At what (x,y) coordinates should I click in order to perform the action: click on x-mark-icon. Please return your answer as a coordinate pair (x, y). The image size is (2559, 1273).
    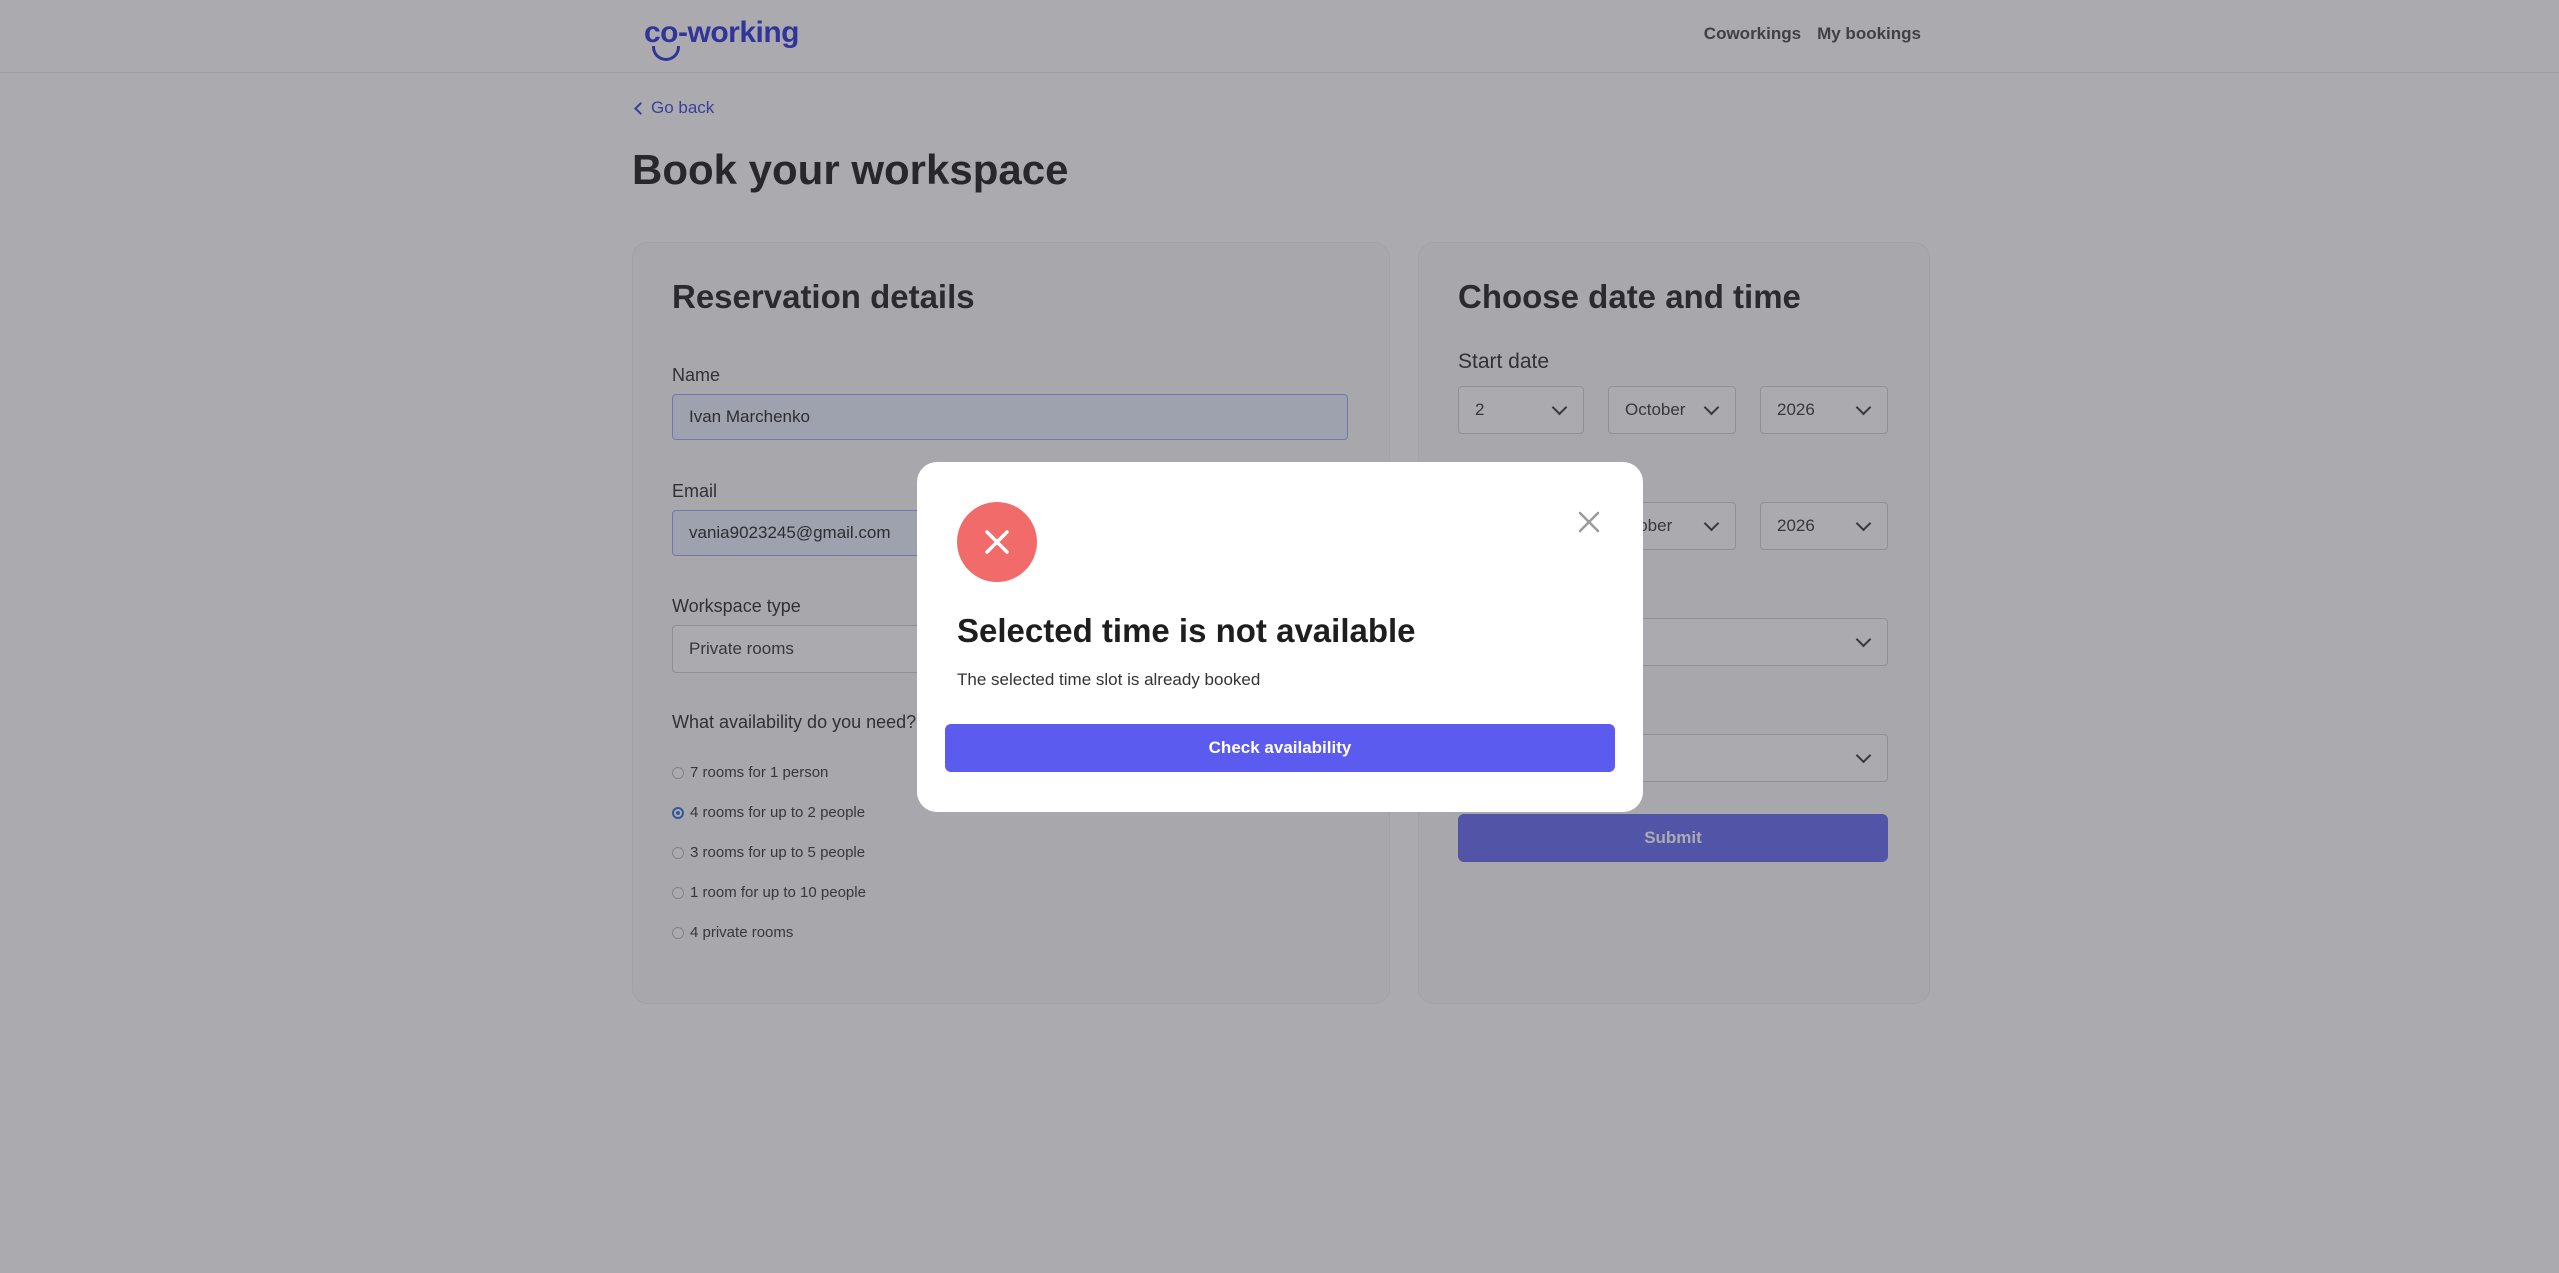
    Looking at the image, I should click on (997, 542).